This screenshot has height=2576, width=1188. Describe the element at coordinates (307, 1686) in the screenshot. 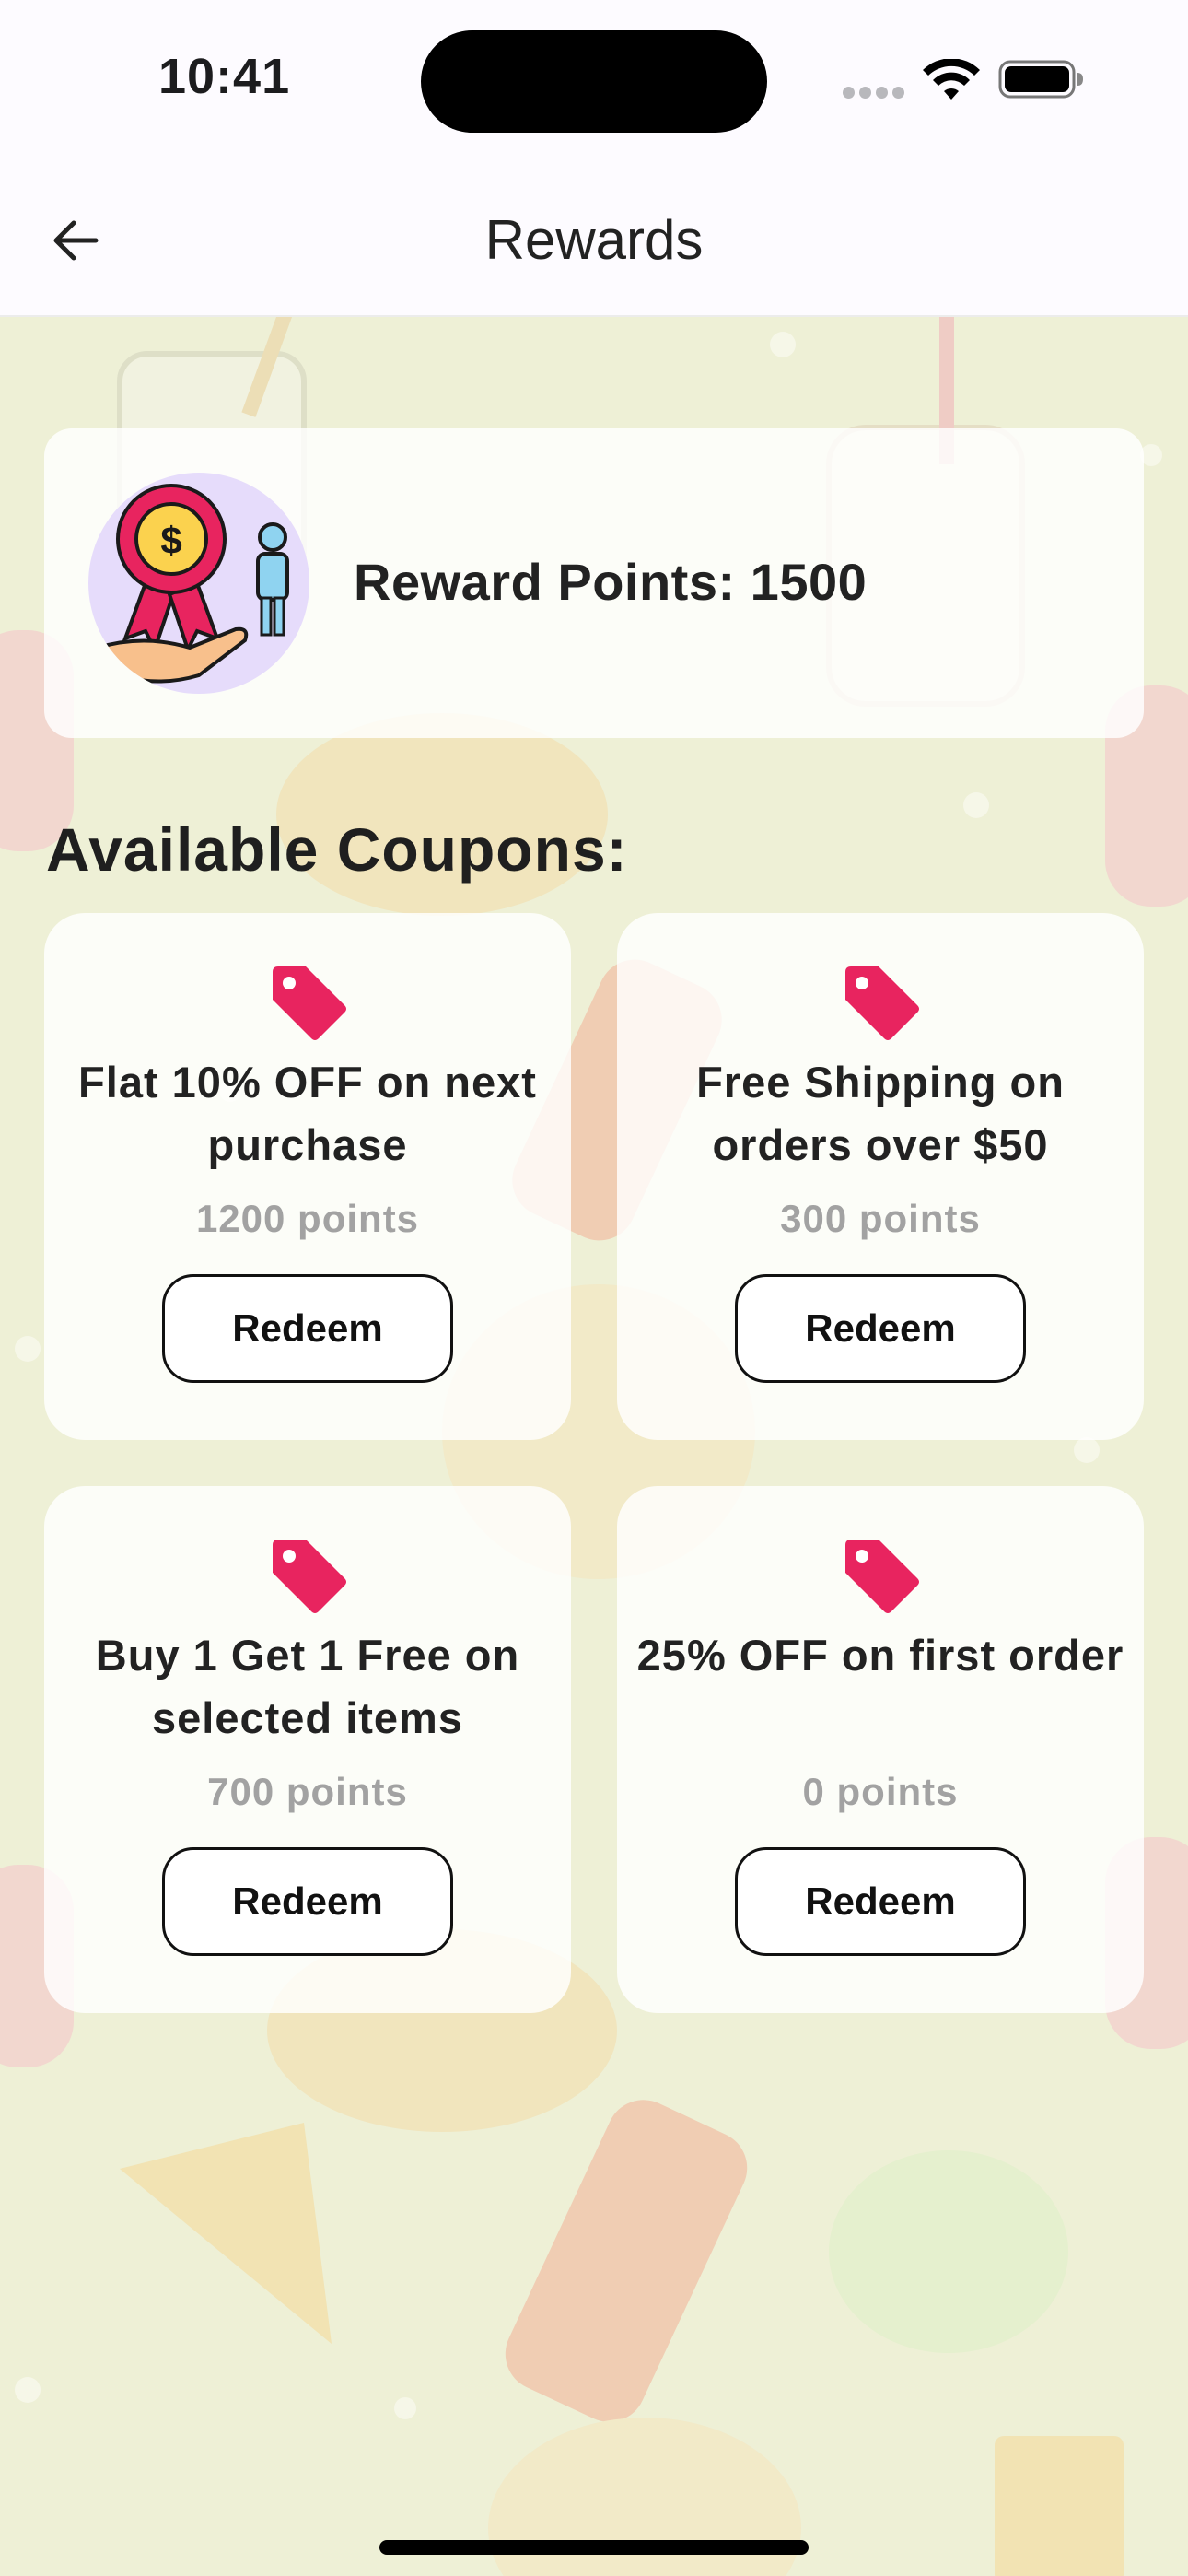

I see `coupon-title: Buy 1 Get 1 Free on selected items` at that location.